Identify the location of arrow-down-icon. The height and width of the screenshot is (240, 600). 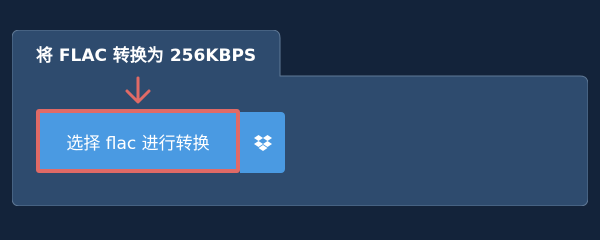
(138, 90).